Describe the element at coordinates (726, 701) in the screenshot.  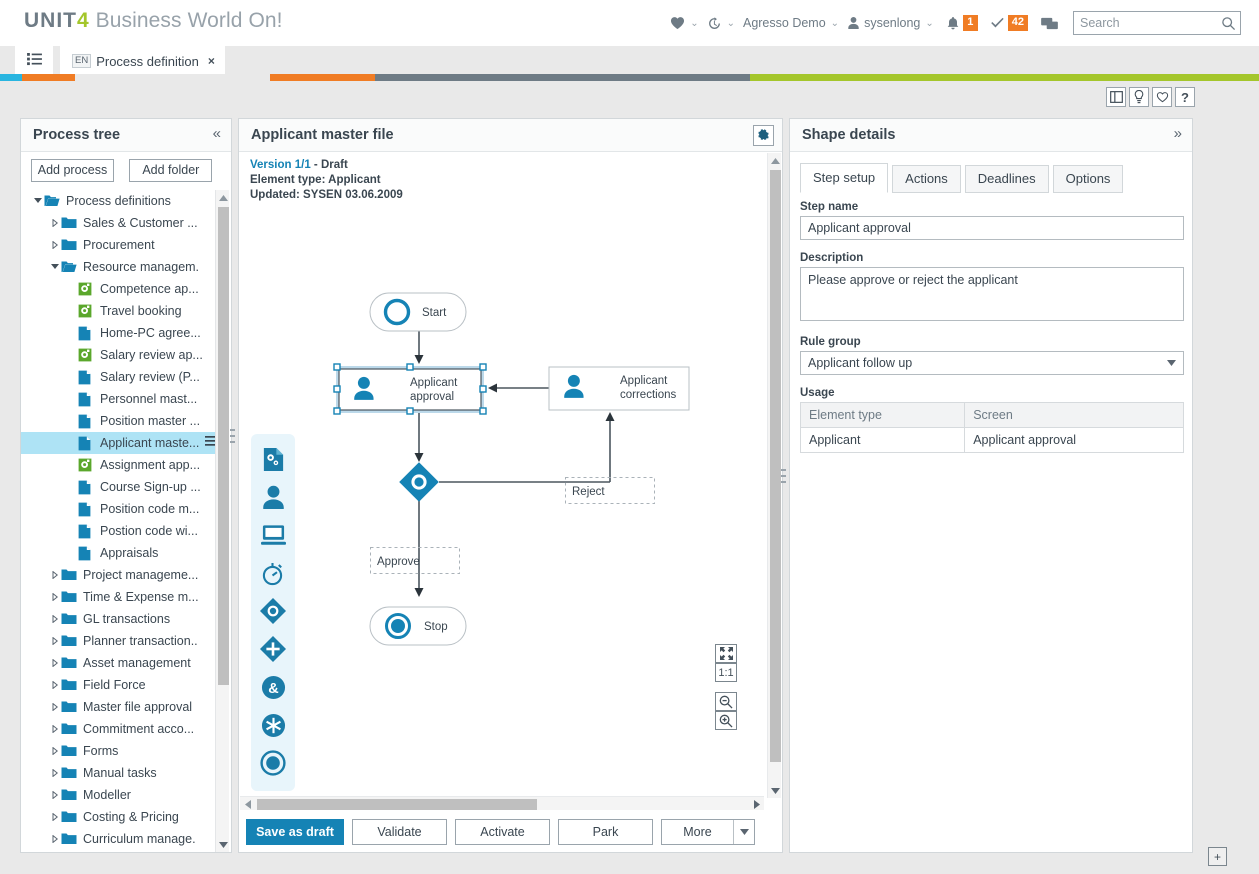
I see `zoom-out-icon` at that location.